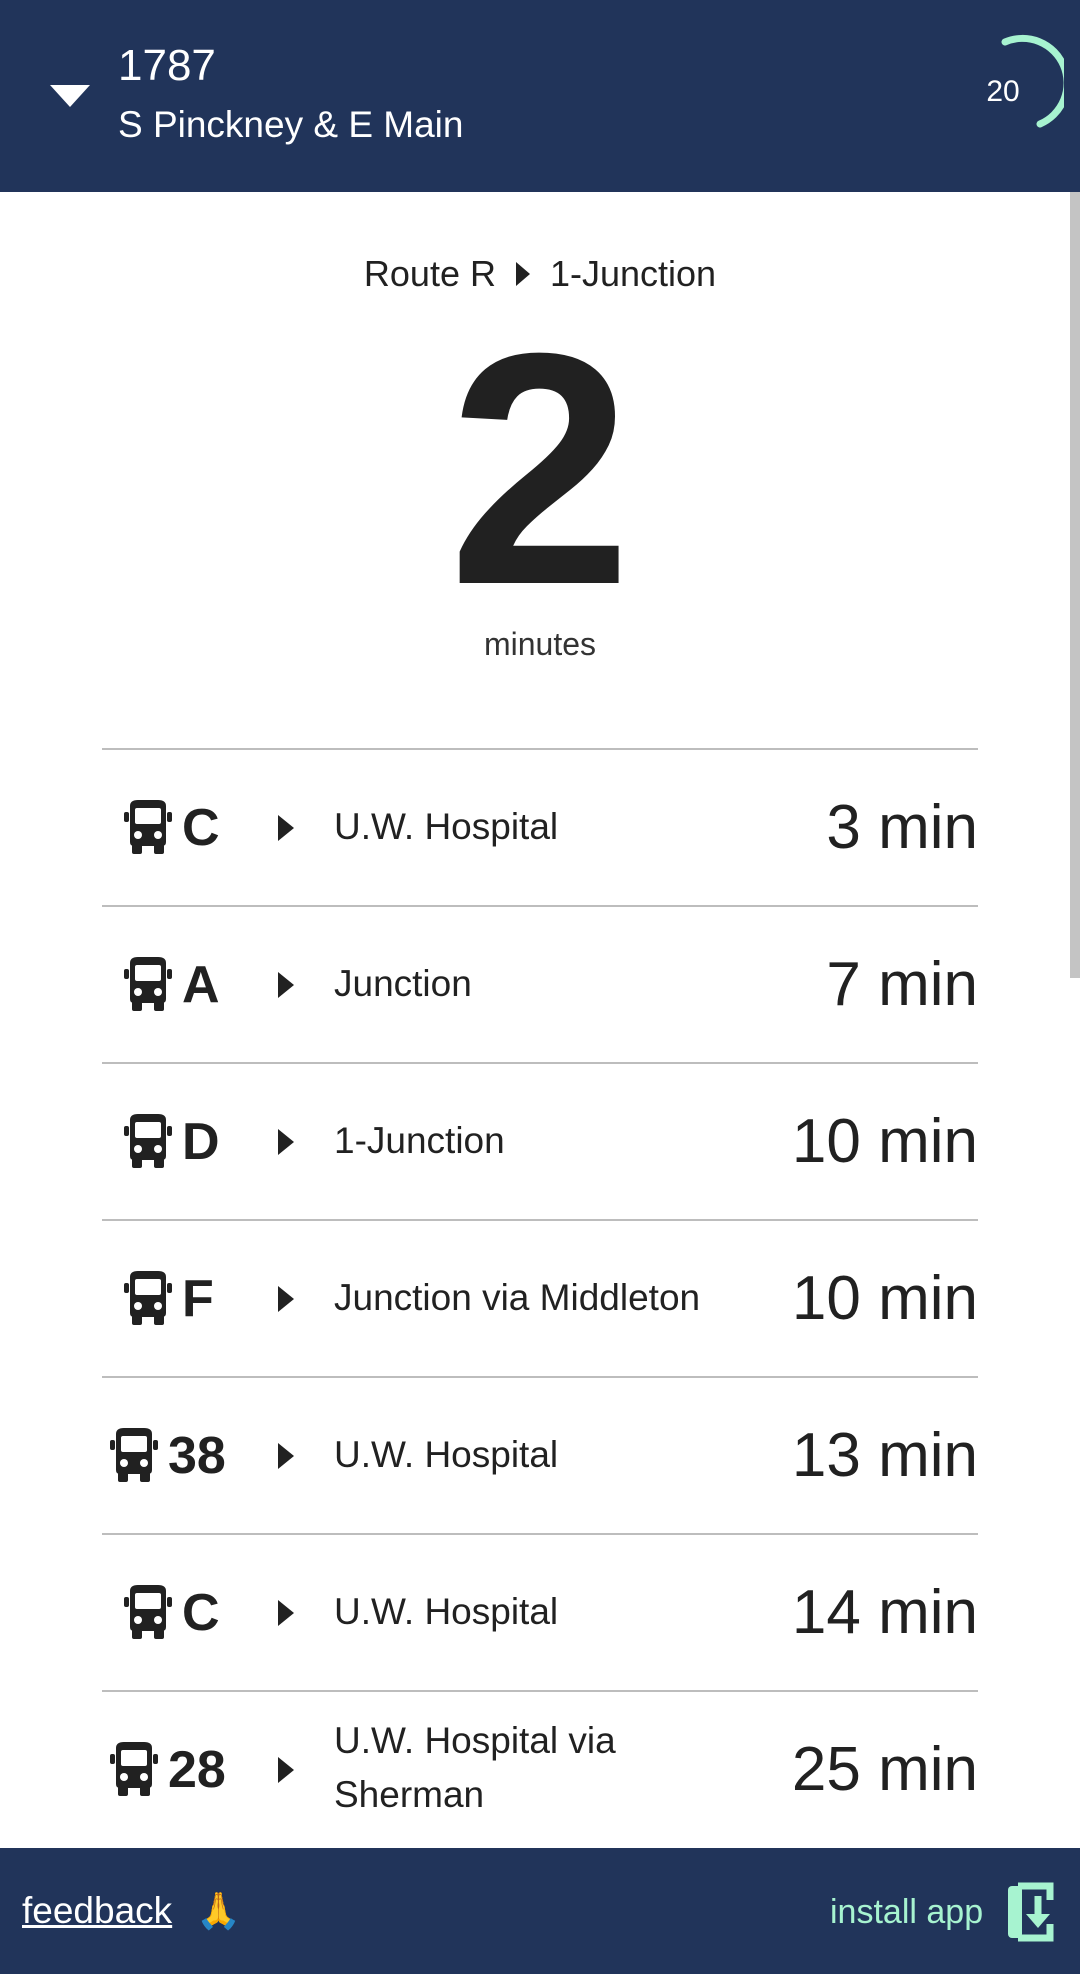  I want to click on arrival-time: 13 min, so click(884, 1455).